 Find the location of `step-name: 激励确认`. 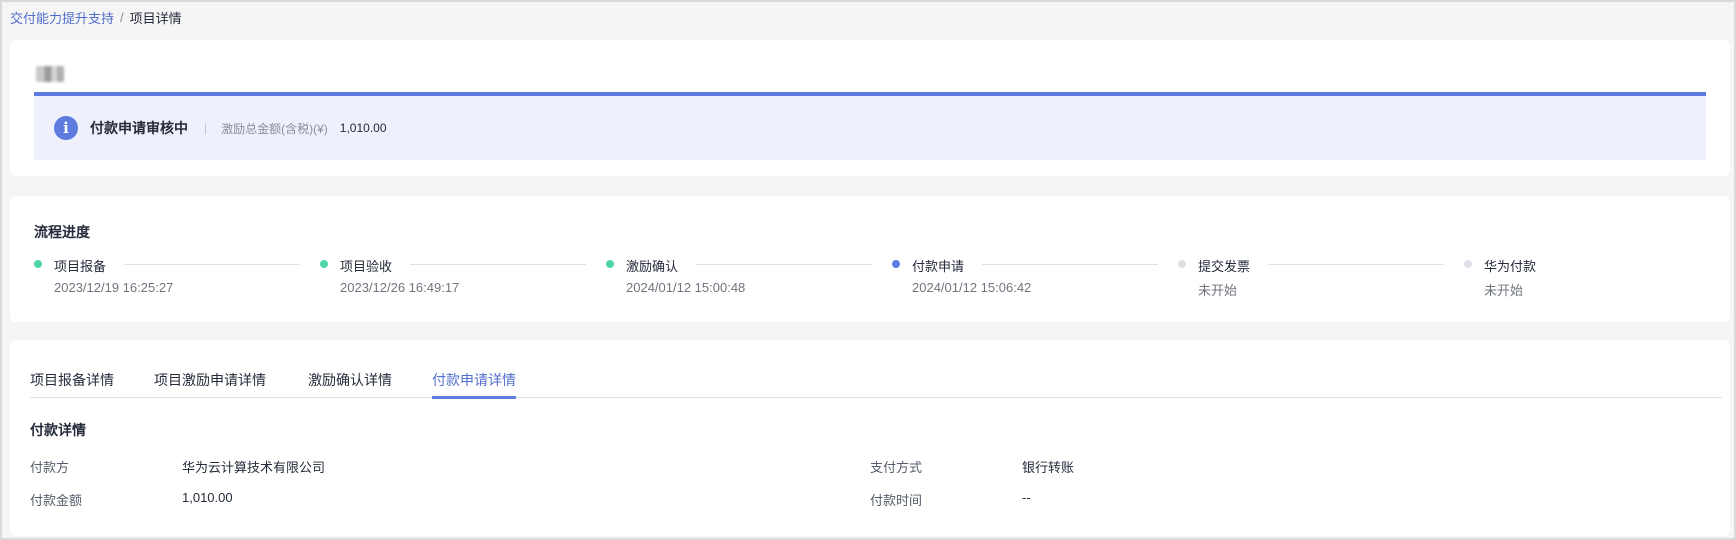

step-name: 激励确认 is located at coordinates (652, 266).